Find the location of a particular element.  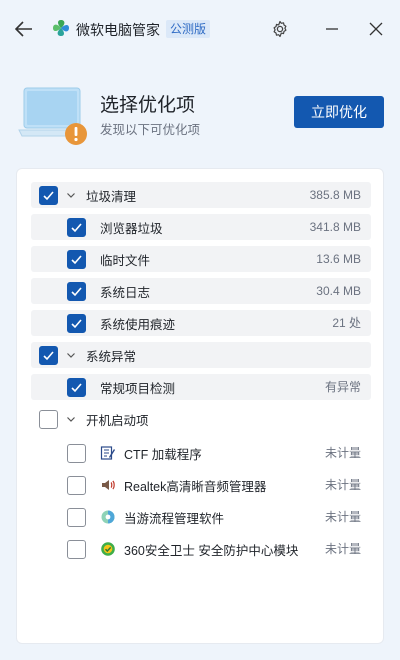

item-row-ctf-loader: CTF 加载程序 未计量 is located at coordinates (201, 453).